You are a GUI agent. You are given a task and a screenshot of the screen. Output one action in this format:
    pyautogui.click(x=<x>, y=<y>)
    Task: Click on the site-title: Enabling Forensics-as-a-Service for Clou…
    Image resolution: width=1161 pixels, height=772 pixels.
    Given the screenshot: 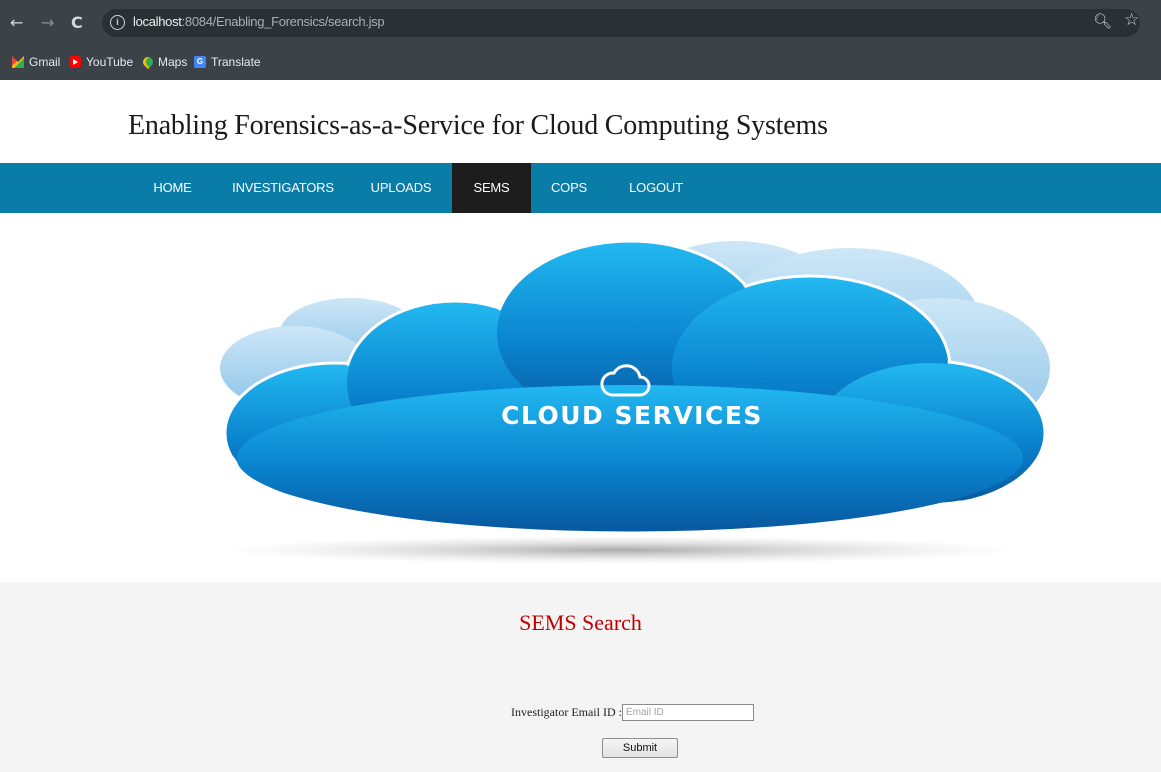 What is the action you would take?
    pyautogui.click(x=478, y=125)
    